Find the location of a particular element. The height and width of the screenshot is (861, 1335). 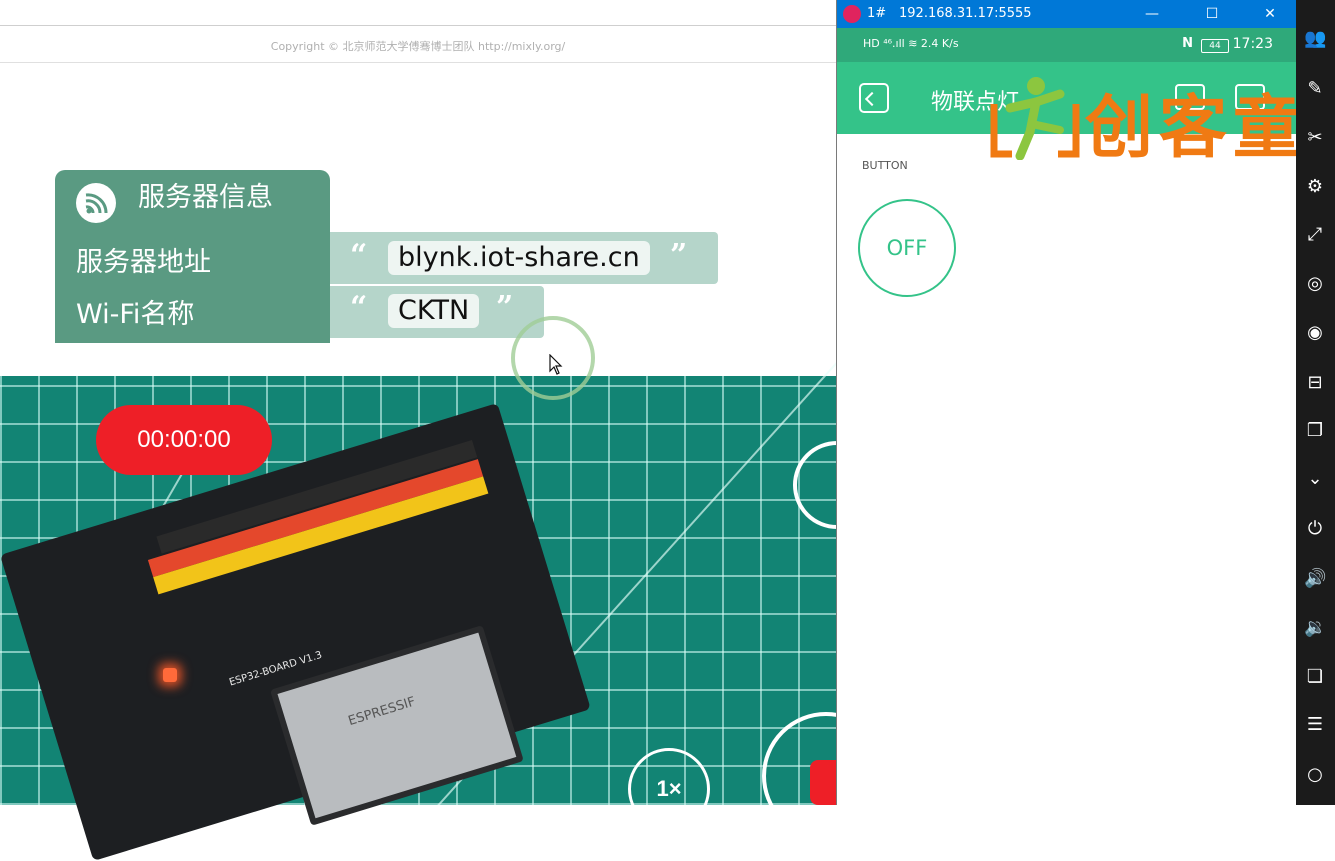

home-circle-icon: ○ is located at coordinates (1315, 775).